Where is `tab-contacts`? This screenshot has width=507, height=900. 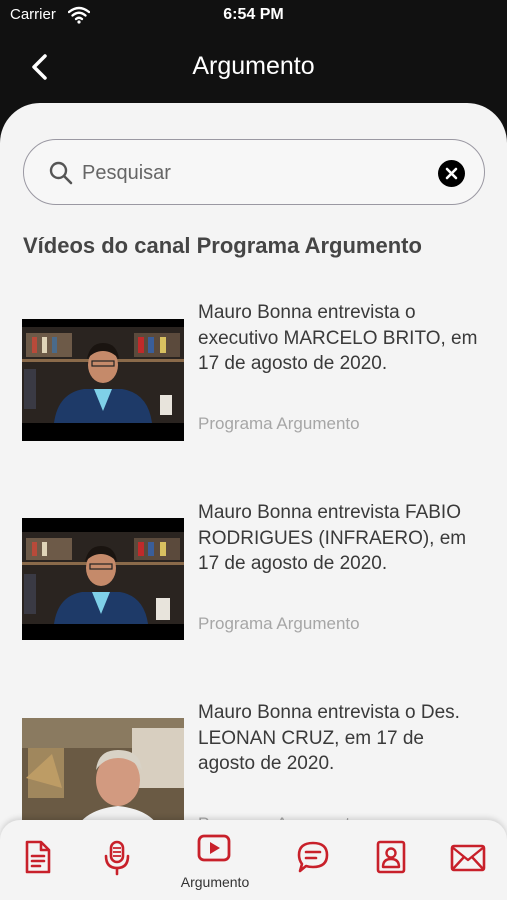 tab-contacts is located at coordinates (390, 862).